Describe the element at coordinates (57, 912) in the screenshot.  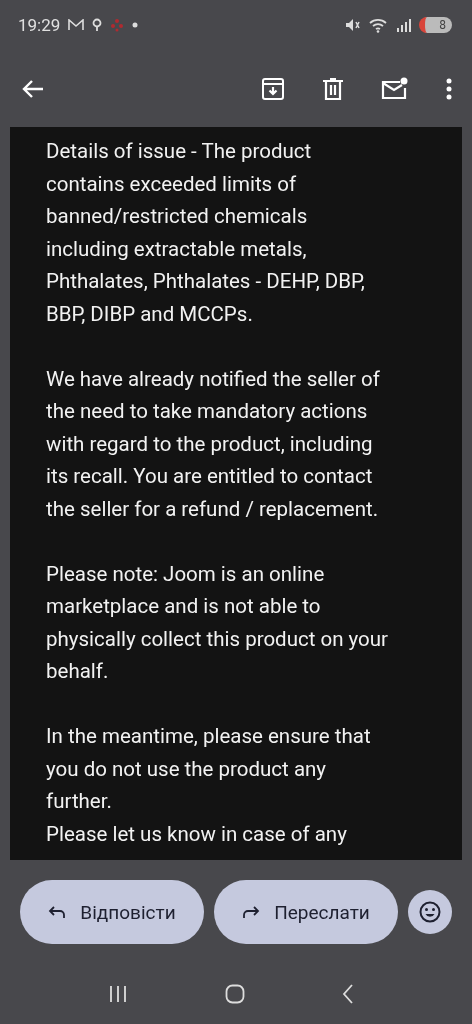
I see `reply-arrow-icon` at that location.